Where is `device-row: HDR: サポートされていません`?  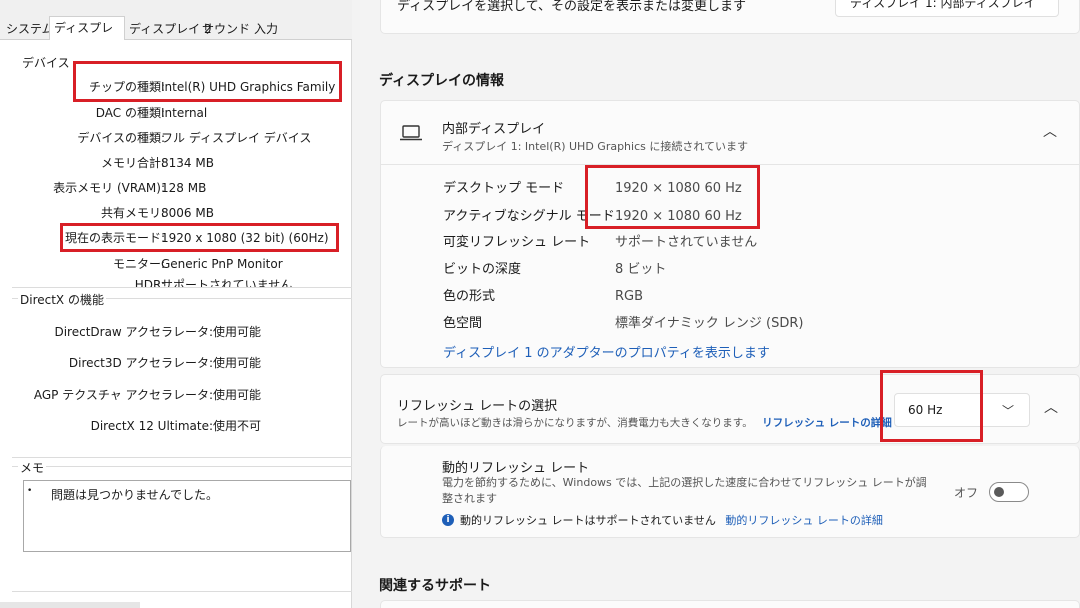
device-row: HDR: サポートされていません is located at coordinates (182, 281).